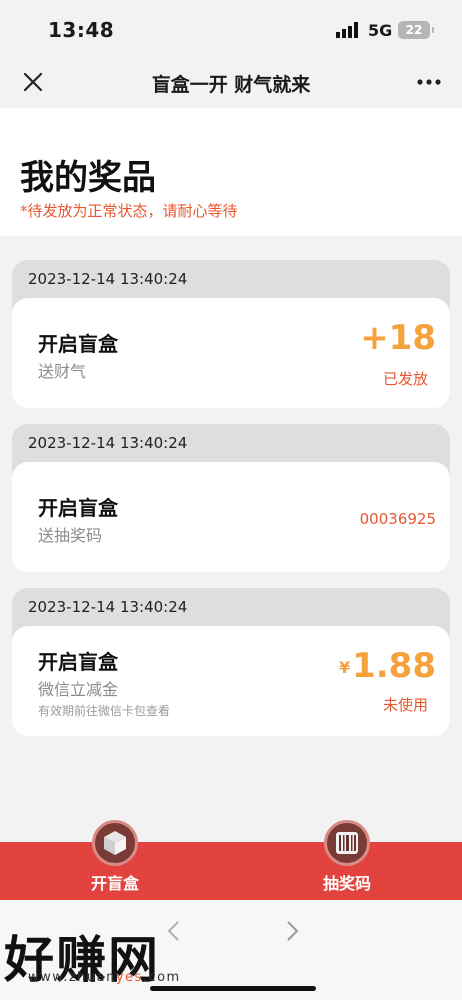  Describe the element at coordinates (70, 535) in the screenshot. I see `prize-desc: 送抽奖码` at that location.